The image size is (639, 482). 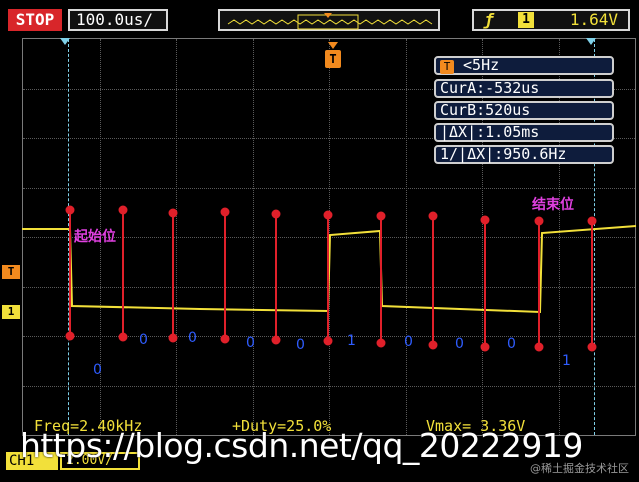 What do you see at coordinates (524, 65) in the screenshot?
I see `trigger-frequency-readout: T <5Hz` at bounding box center [524, 65].